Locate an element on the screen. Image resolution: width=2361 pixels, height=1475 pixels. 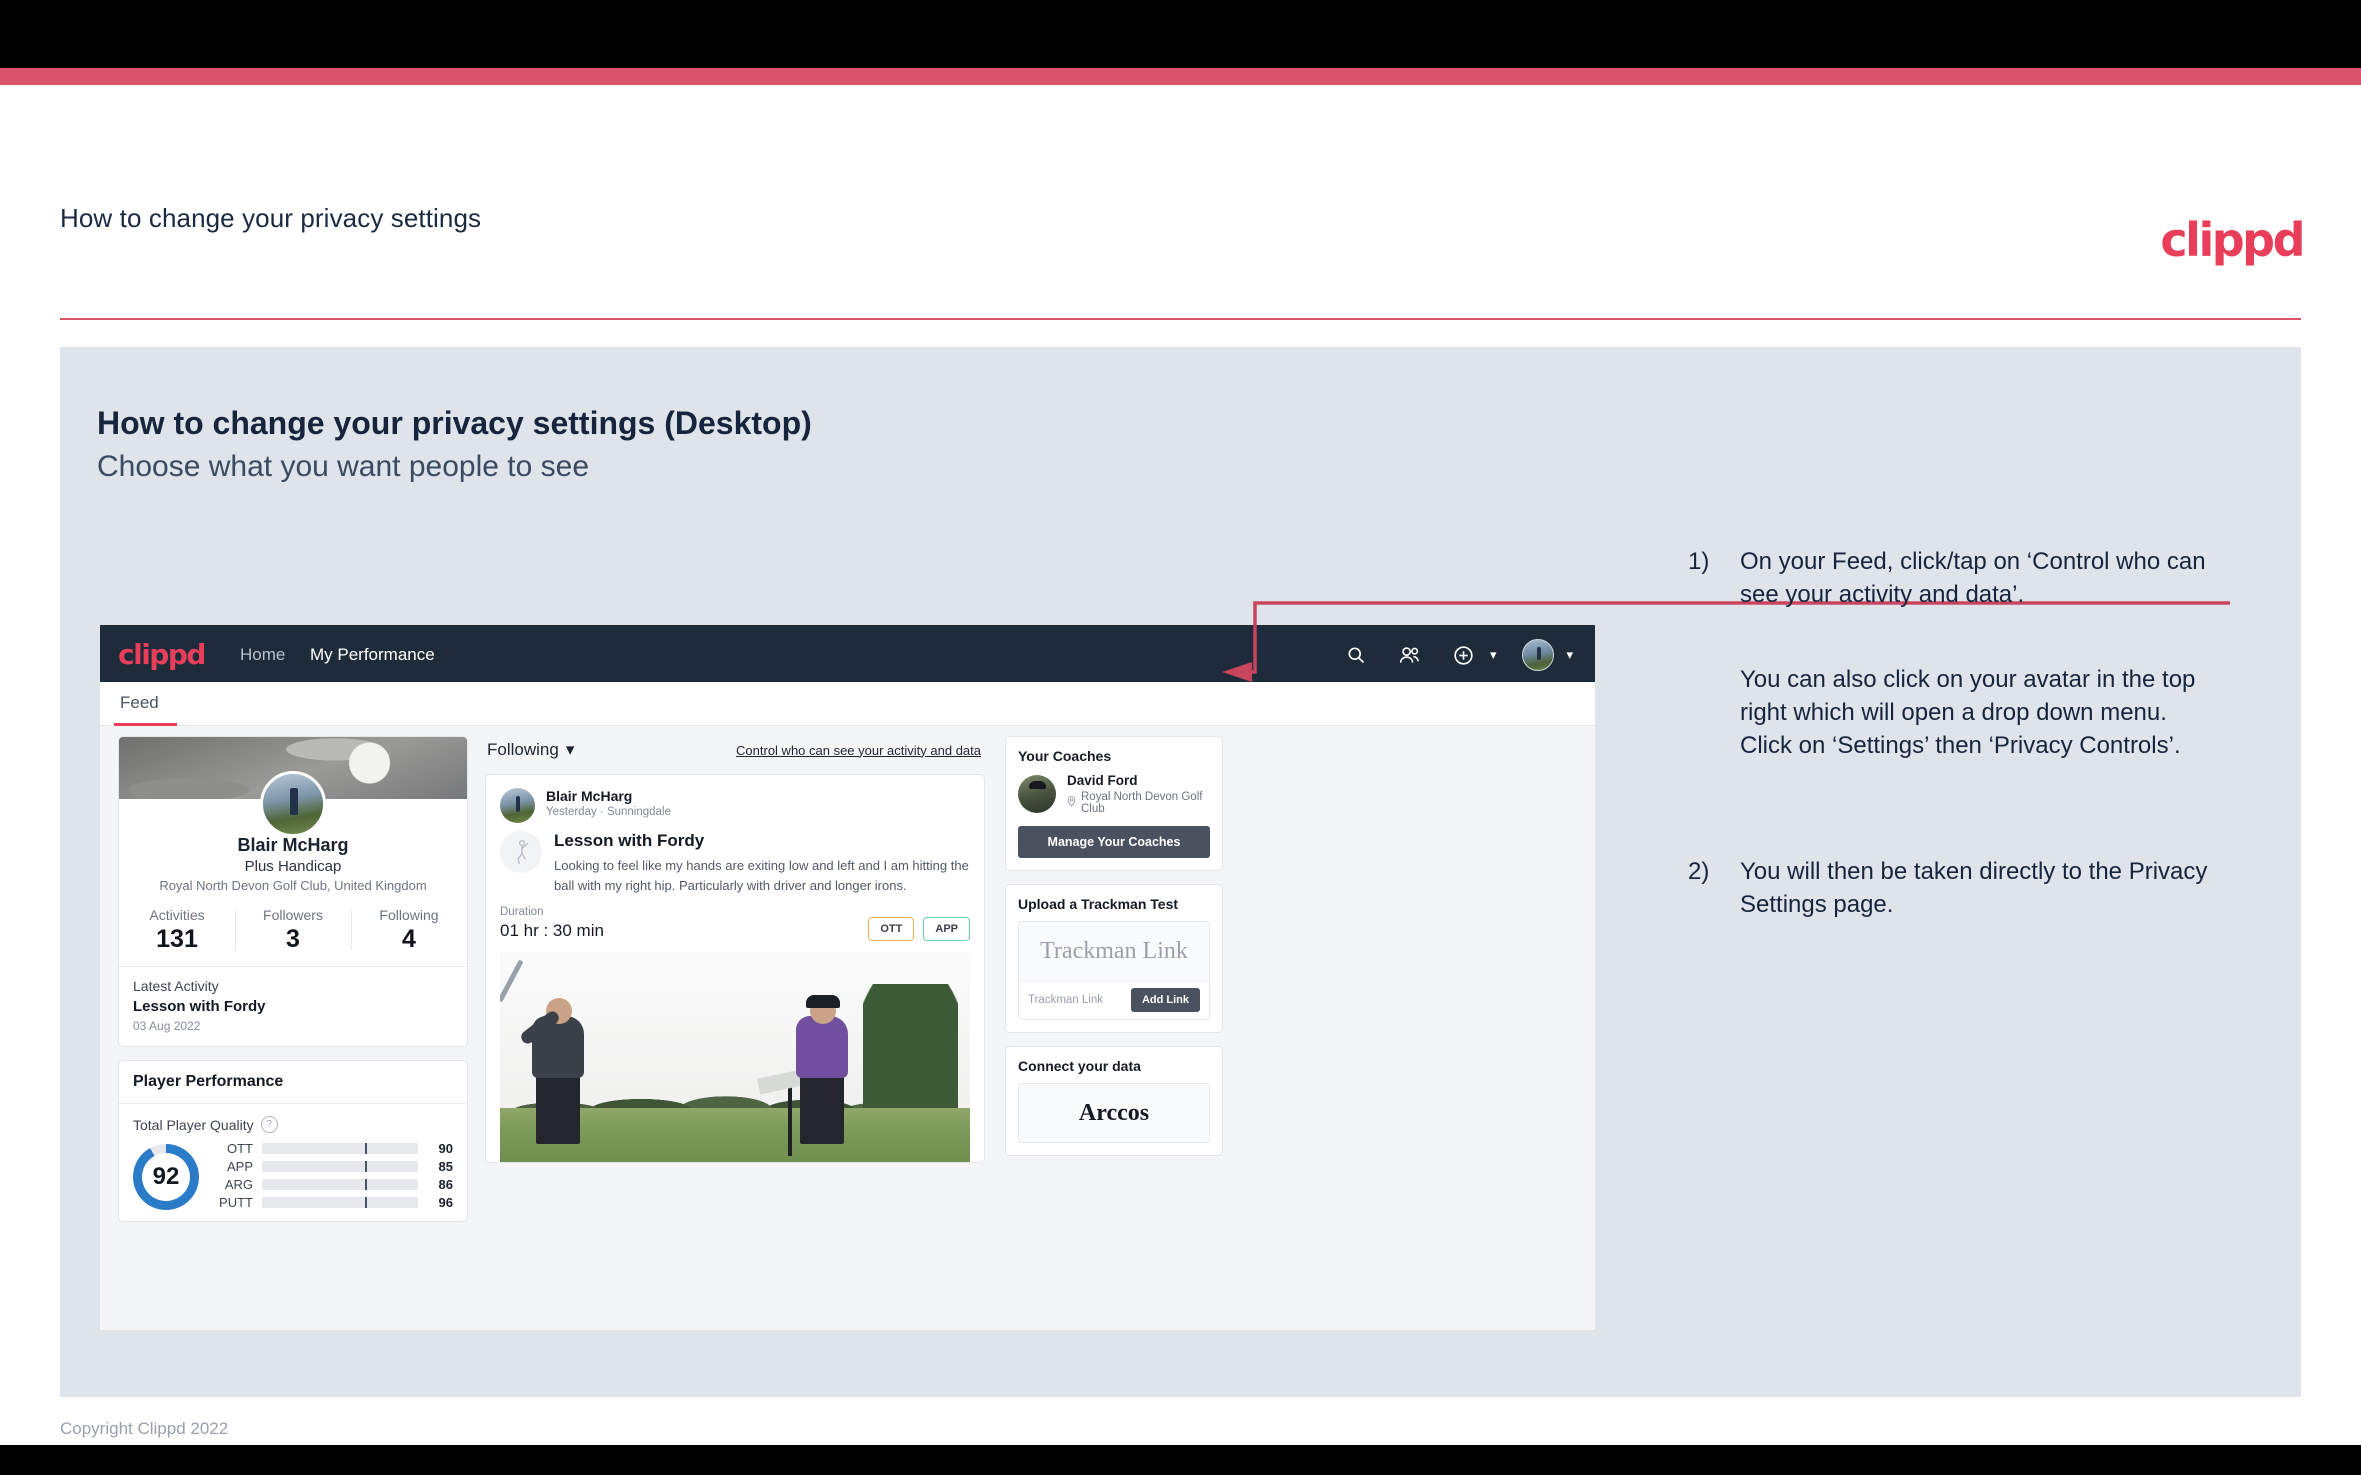
stat-value: 4 is located at coordinates (409, 939).